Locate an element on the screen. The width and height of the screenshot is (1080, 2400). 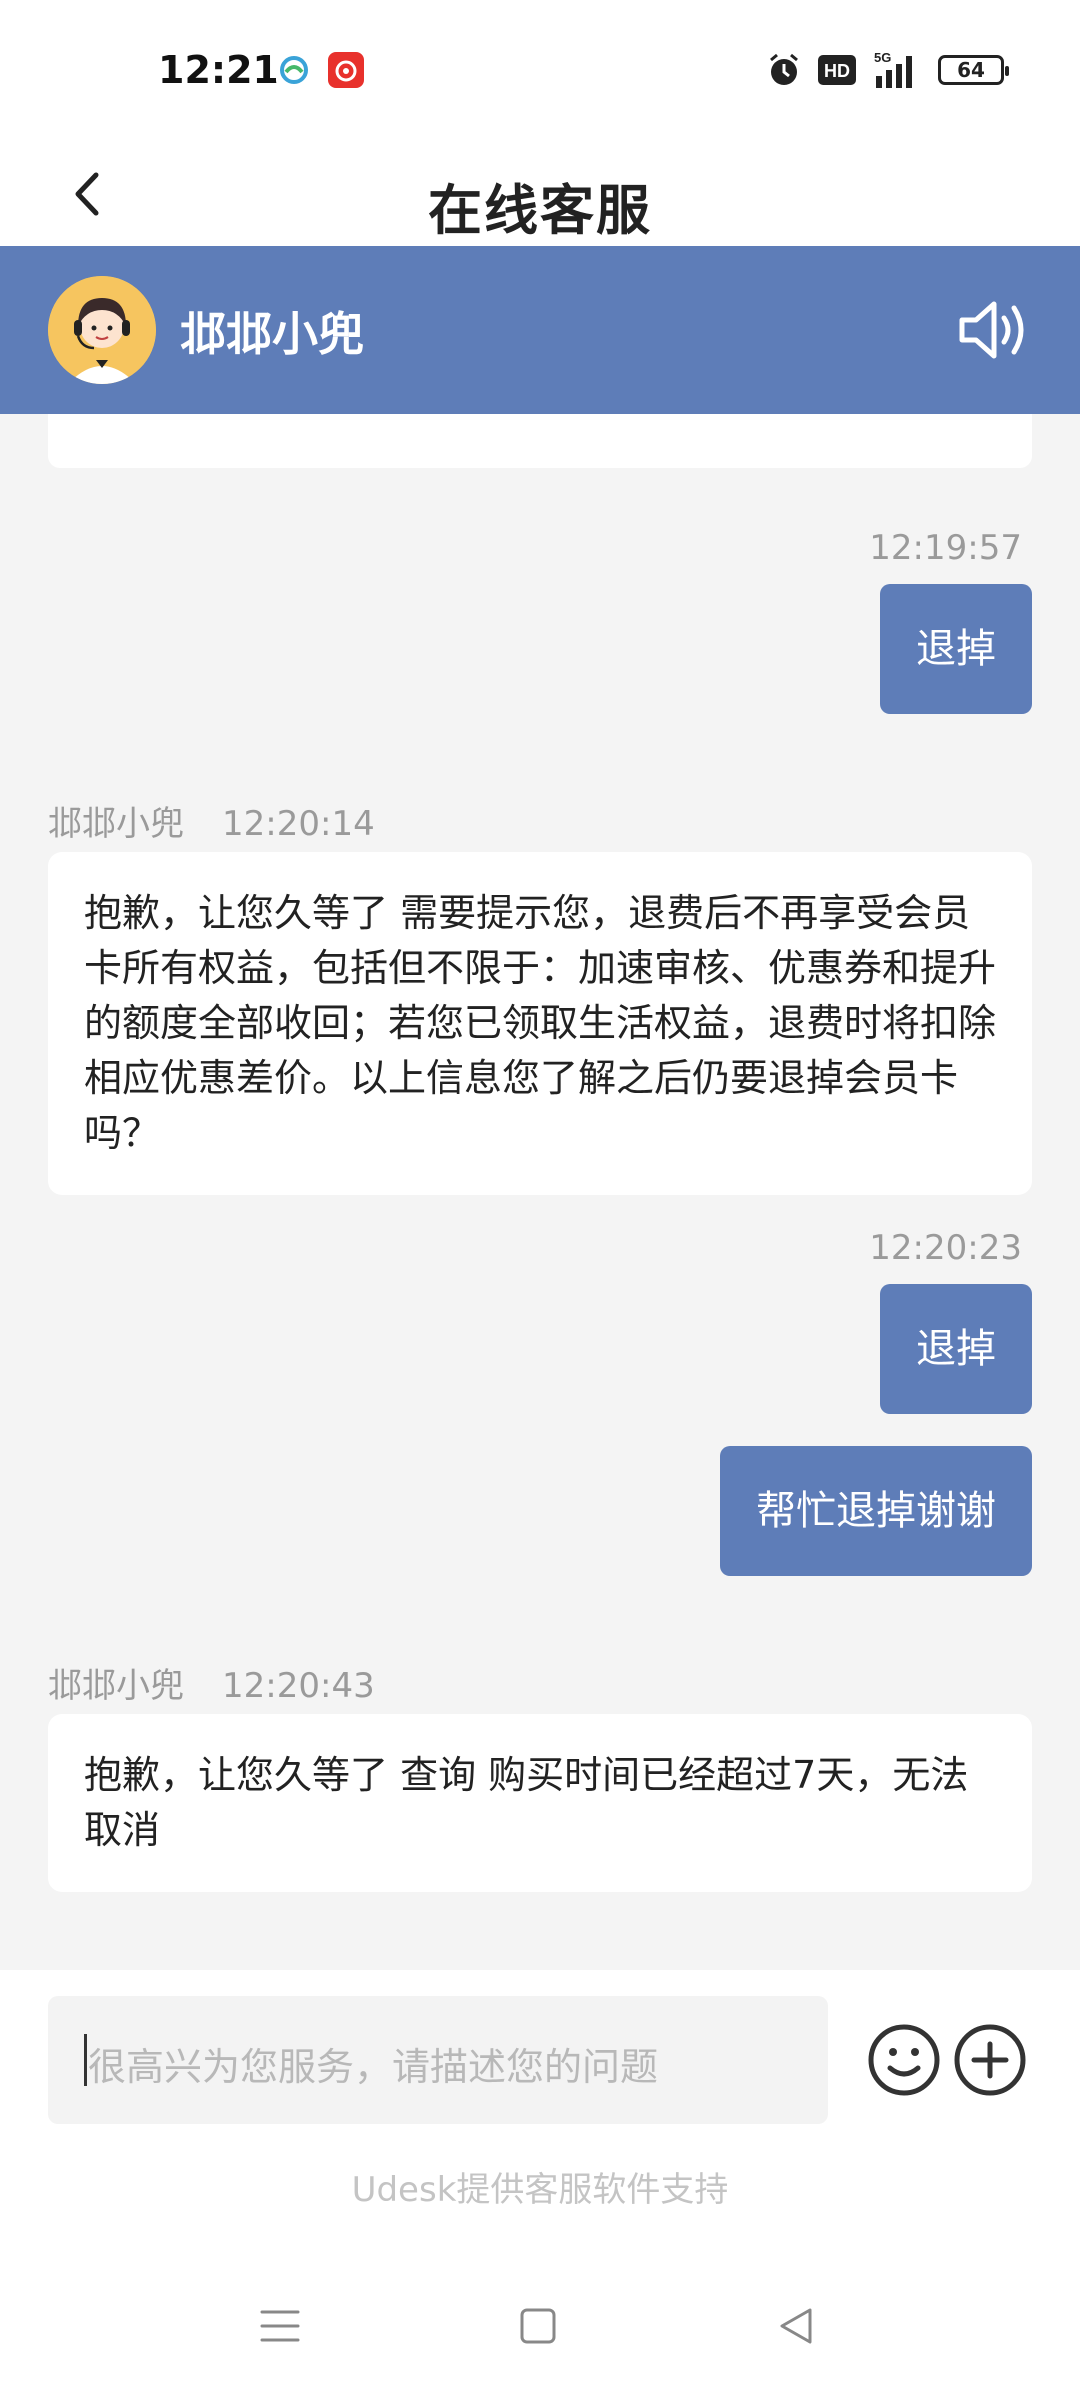
hd-icon: HD is located at coordinates (837, 70).